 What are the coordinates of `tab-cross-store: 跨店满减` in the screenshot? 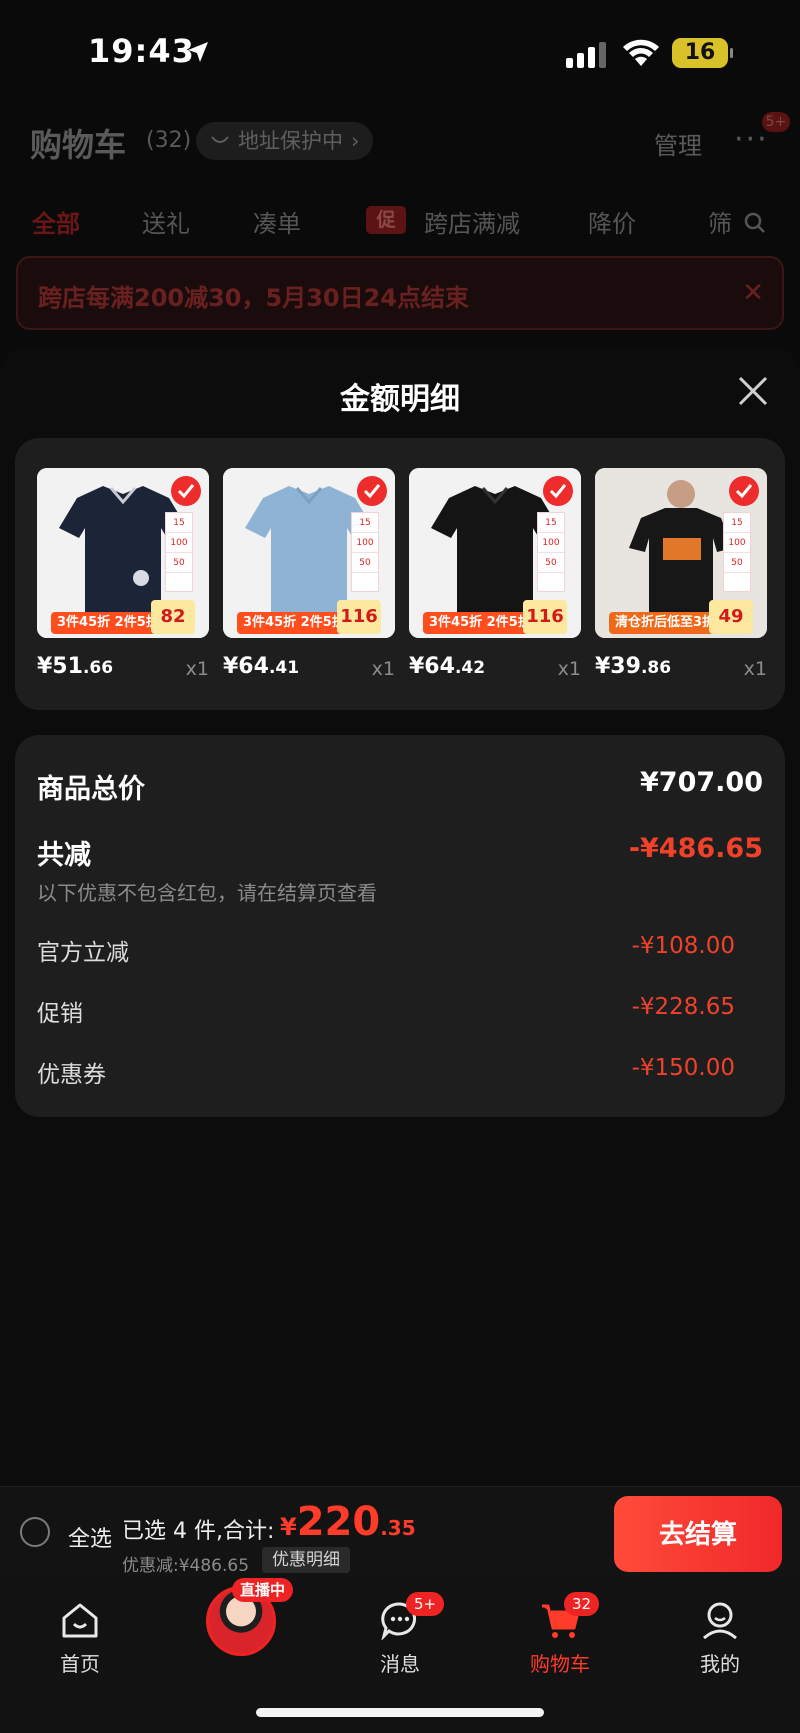 It's located at (472, 221).